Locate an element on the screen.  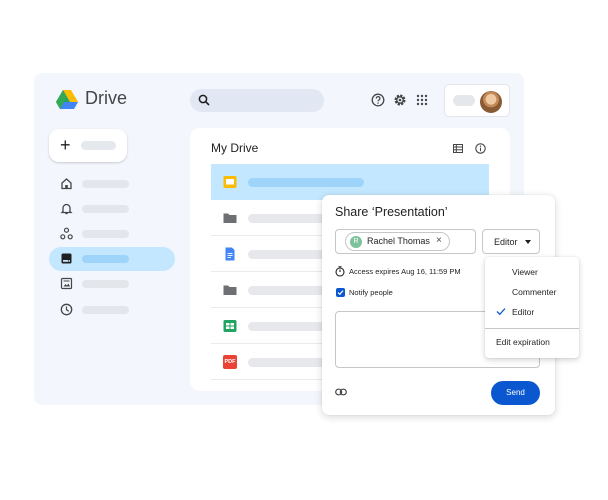
sidebar-item-recent is located at coordinates (112, 310).